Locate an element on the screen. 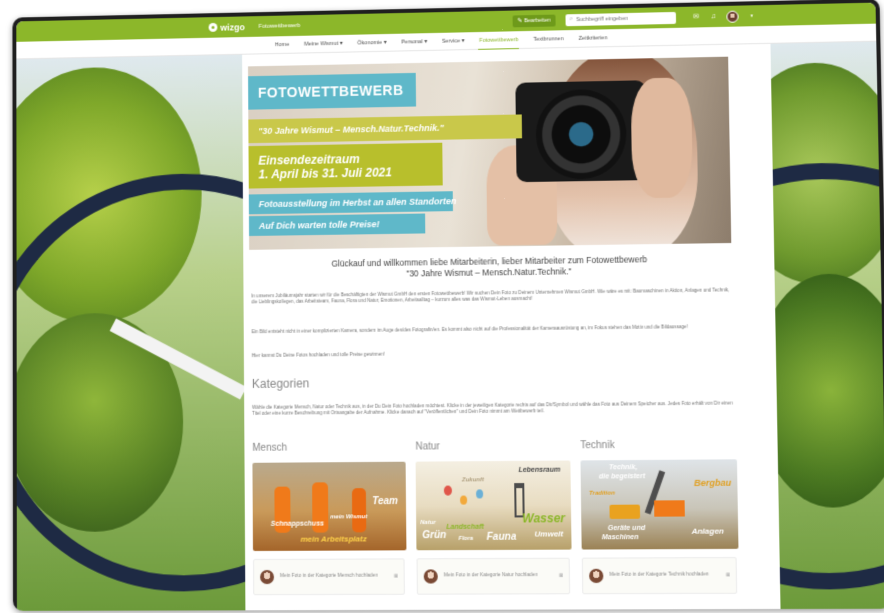  logo: wizgo is located at coordinates (226, 27).